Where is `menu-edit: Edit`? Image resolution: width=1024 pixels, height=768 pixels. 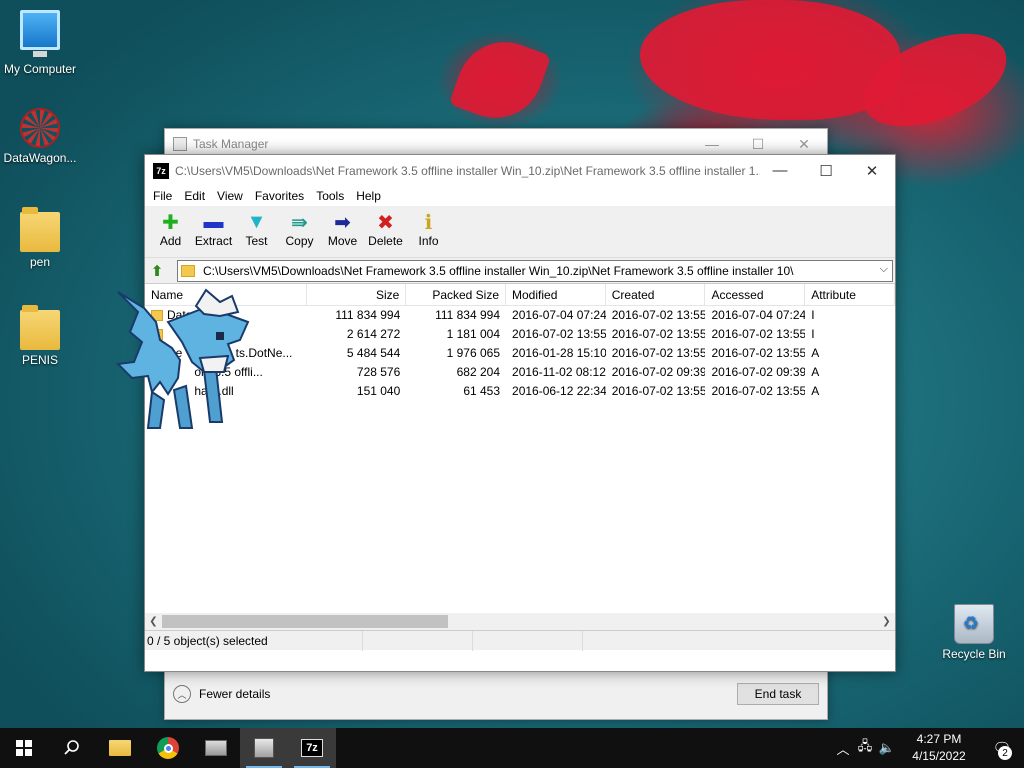
menu-edit: Edit is located at coordinates (194, 196).